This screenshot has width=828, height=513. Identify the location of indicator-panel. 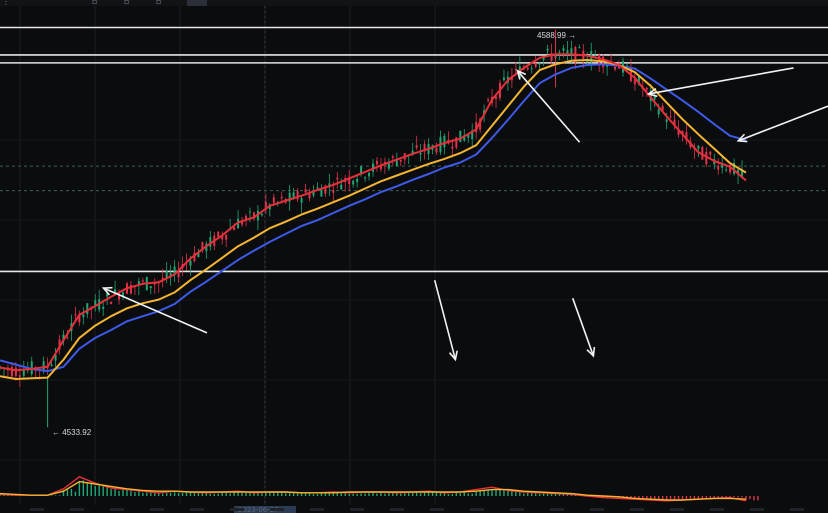
(379, 489).